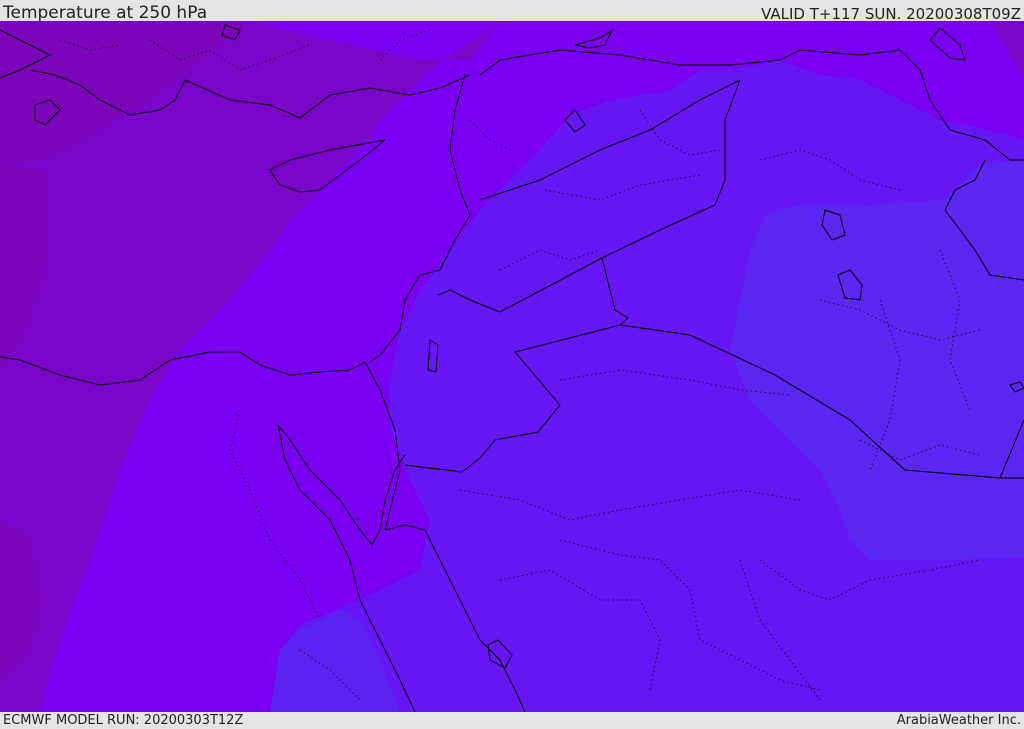  I want to click on brand-credit: ArabiaWeather Inc., so click(958, 720).